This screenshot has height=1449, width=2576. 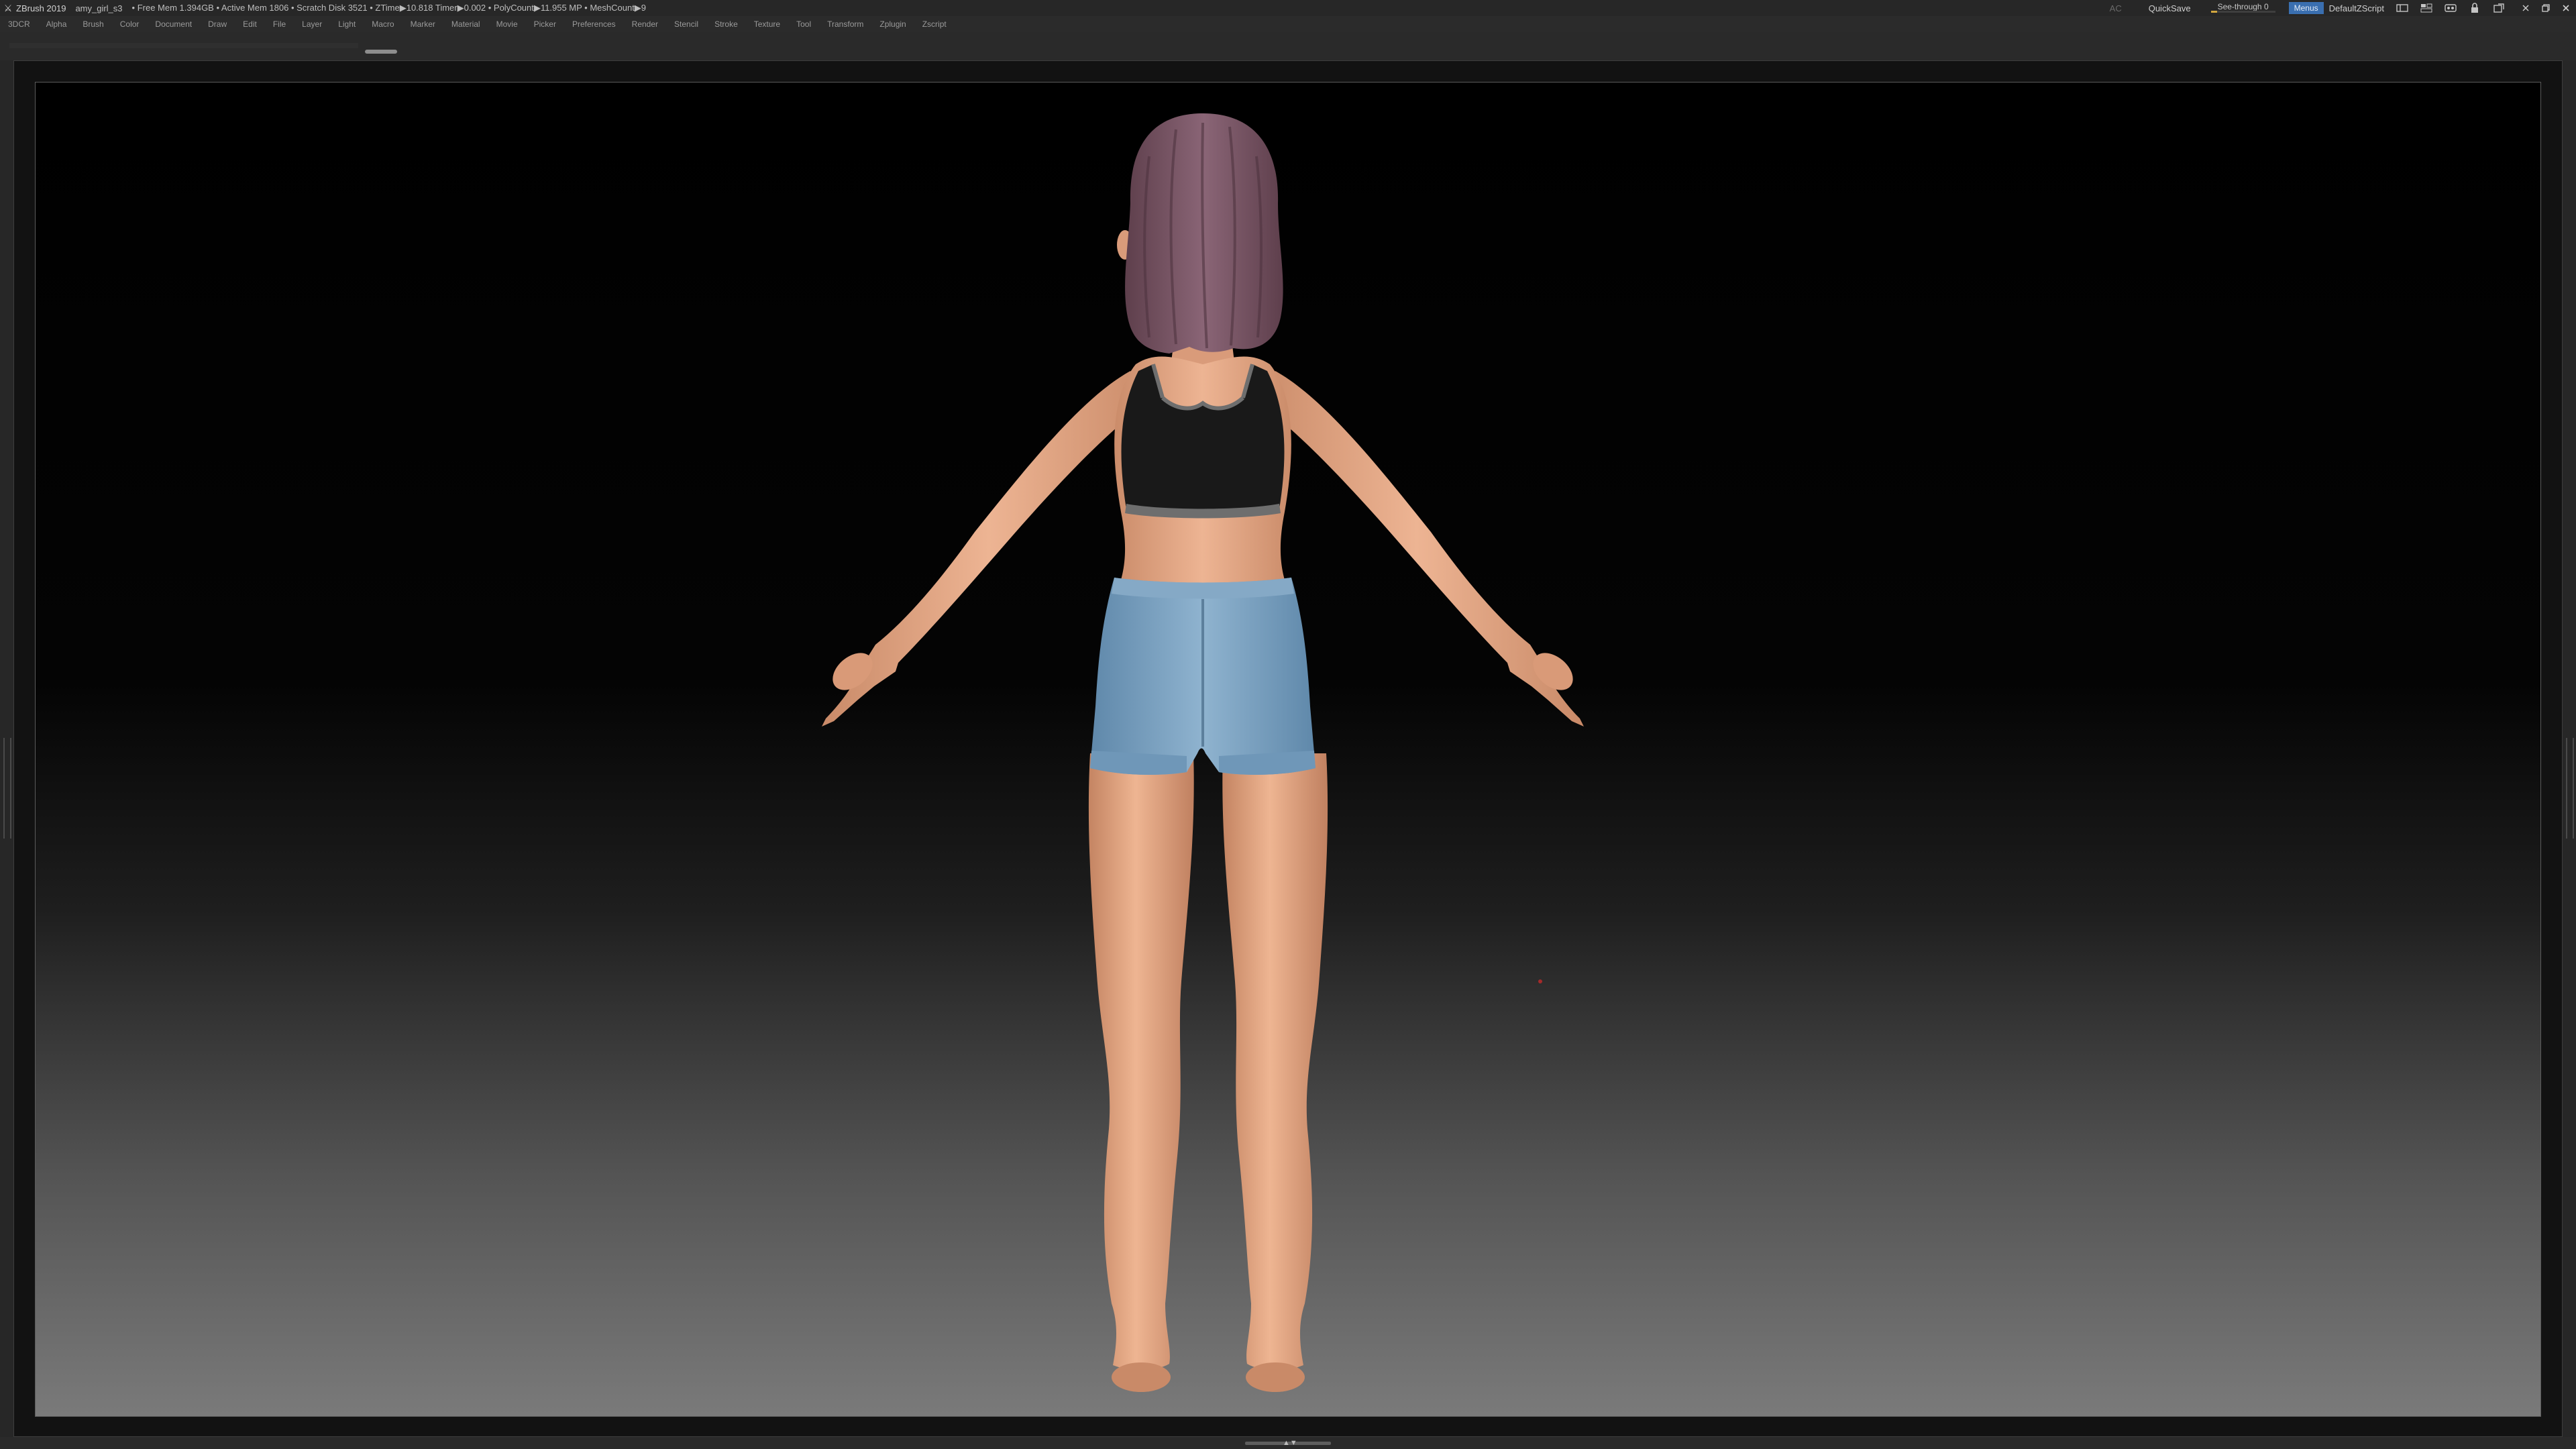 I want to click on bottom-tray: ▲▼, so click(x=1288, y=1443).